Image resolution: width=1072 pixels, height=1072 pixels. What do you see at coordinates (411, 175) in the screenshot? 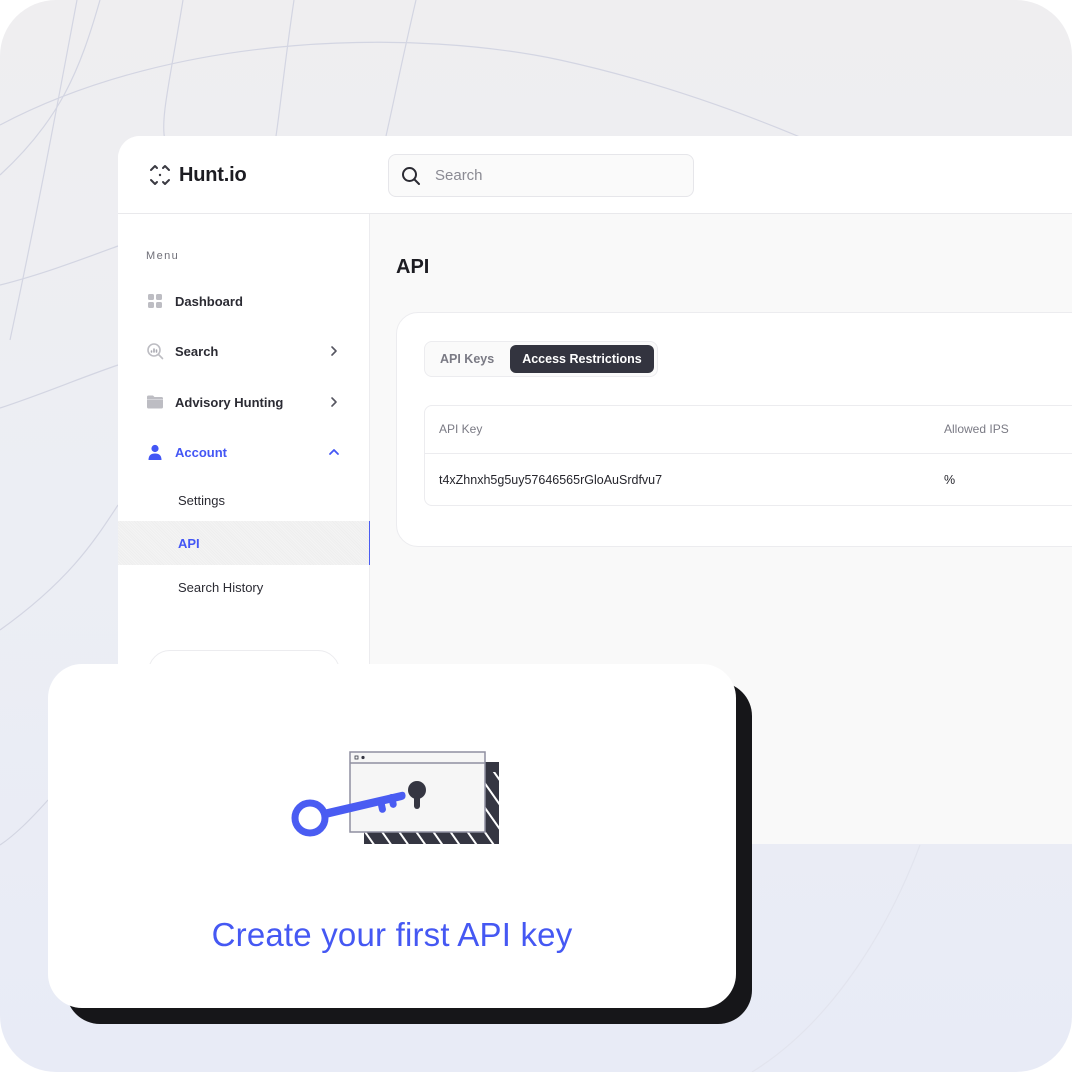
I see `search-icon` at bounding box center [411, 175].